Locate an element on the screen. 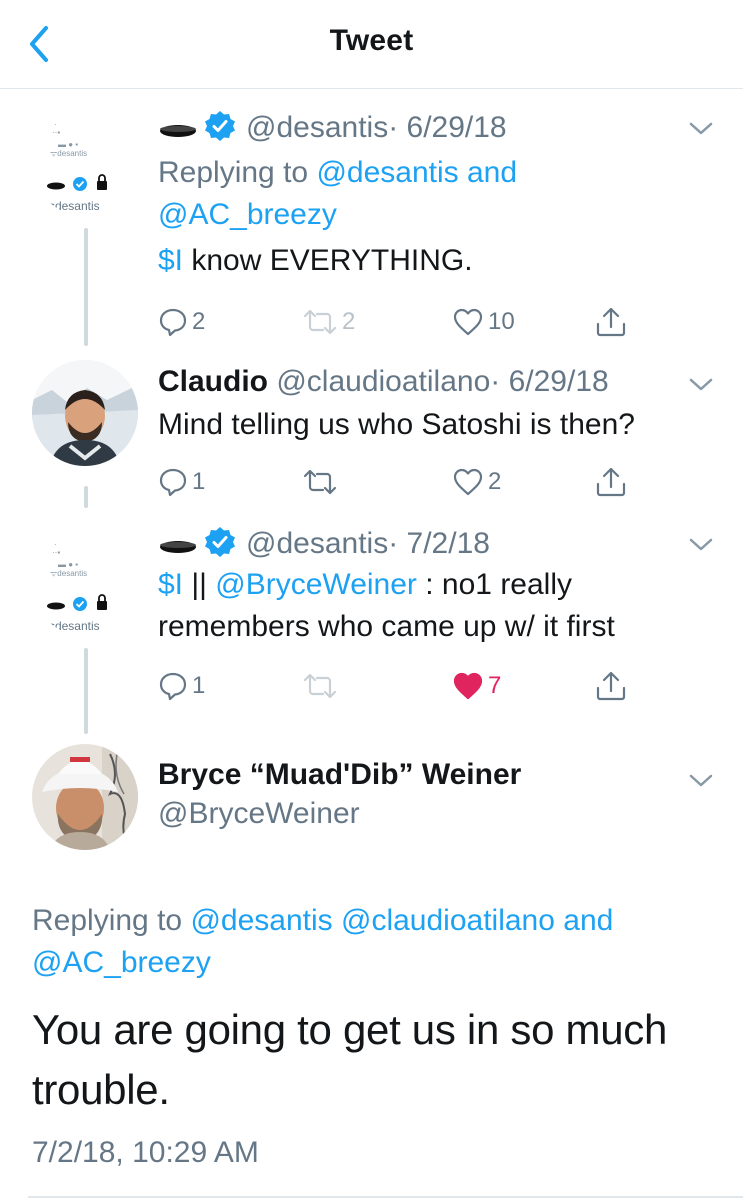 Image resolution: width=743 pixels, height=1200 pixels. like-button: 2 is located at coordinates (476, 482).